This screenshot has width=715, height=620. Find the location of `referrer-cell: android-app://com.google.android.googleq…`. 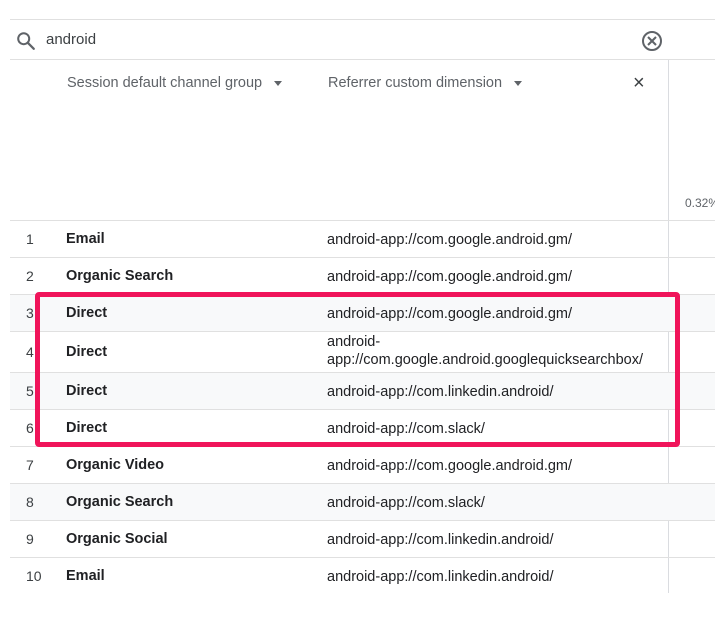

referrer-cell: android-app://com.google.android.googleq… is located at coordinates (485, 351).